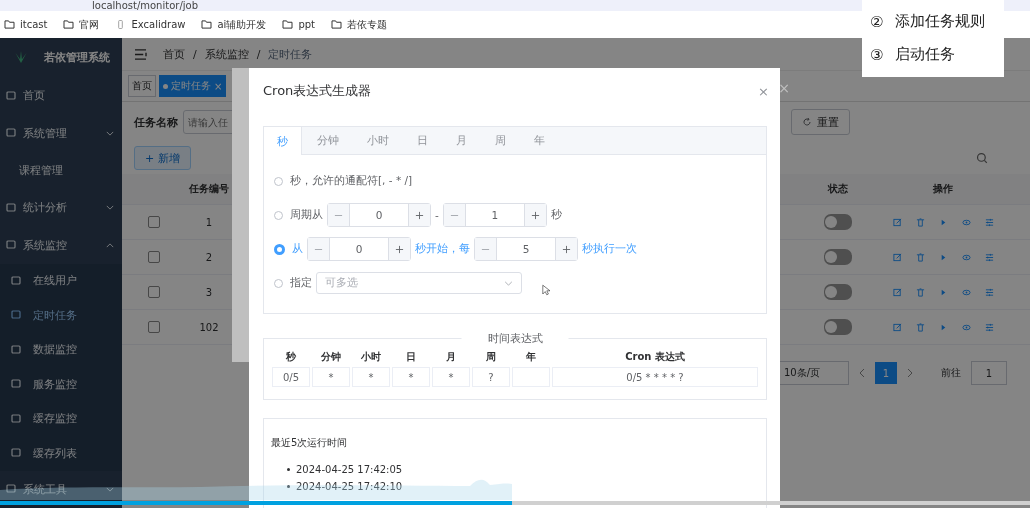  I want to click on bookmark: ai辅助开发, so click(234, 24).